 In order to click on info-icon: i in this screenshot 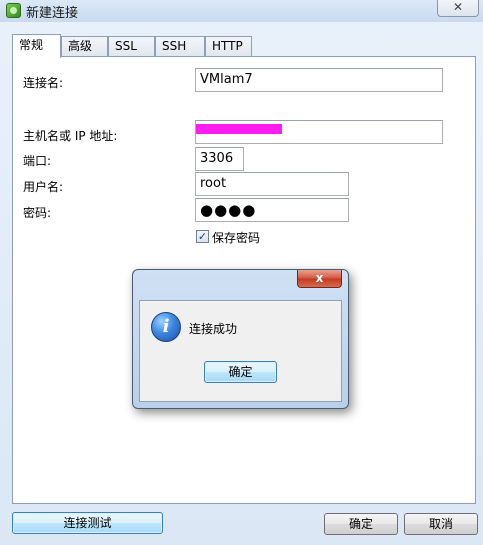, I will do `click(166, 327)`.